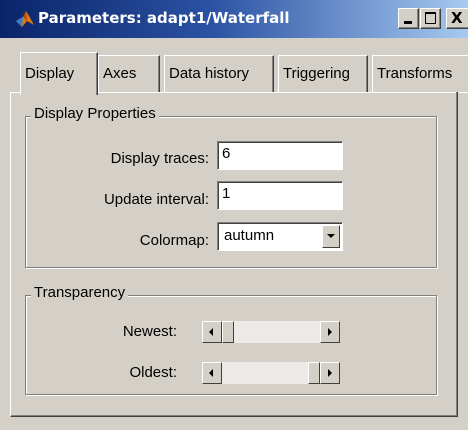 The image size is (468, 430). What do you see at coordinates (174, 240) in the screenshot?
I see `colormap-label: Colormap:` at bounding box center [174, 240].